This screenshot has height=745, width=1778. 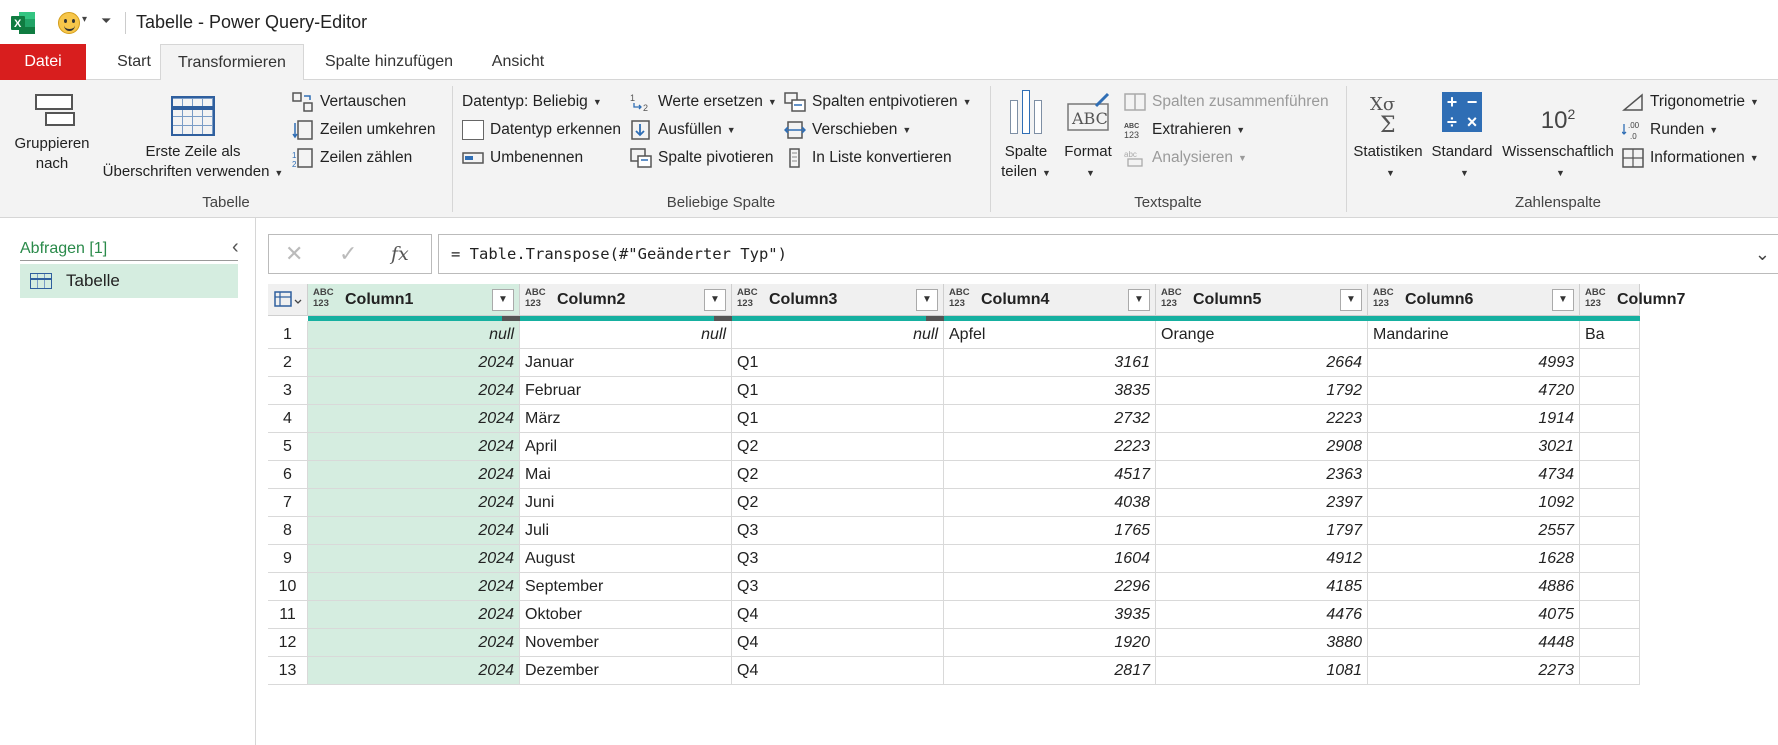 I want to click on spalte-pivotieren-button: Spalte pivotieren, so click(x=701, y=158).